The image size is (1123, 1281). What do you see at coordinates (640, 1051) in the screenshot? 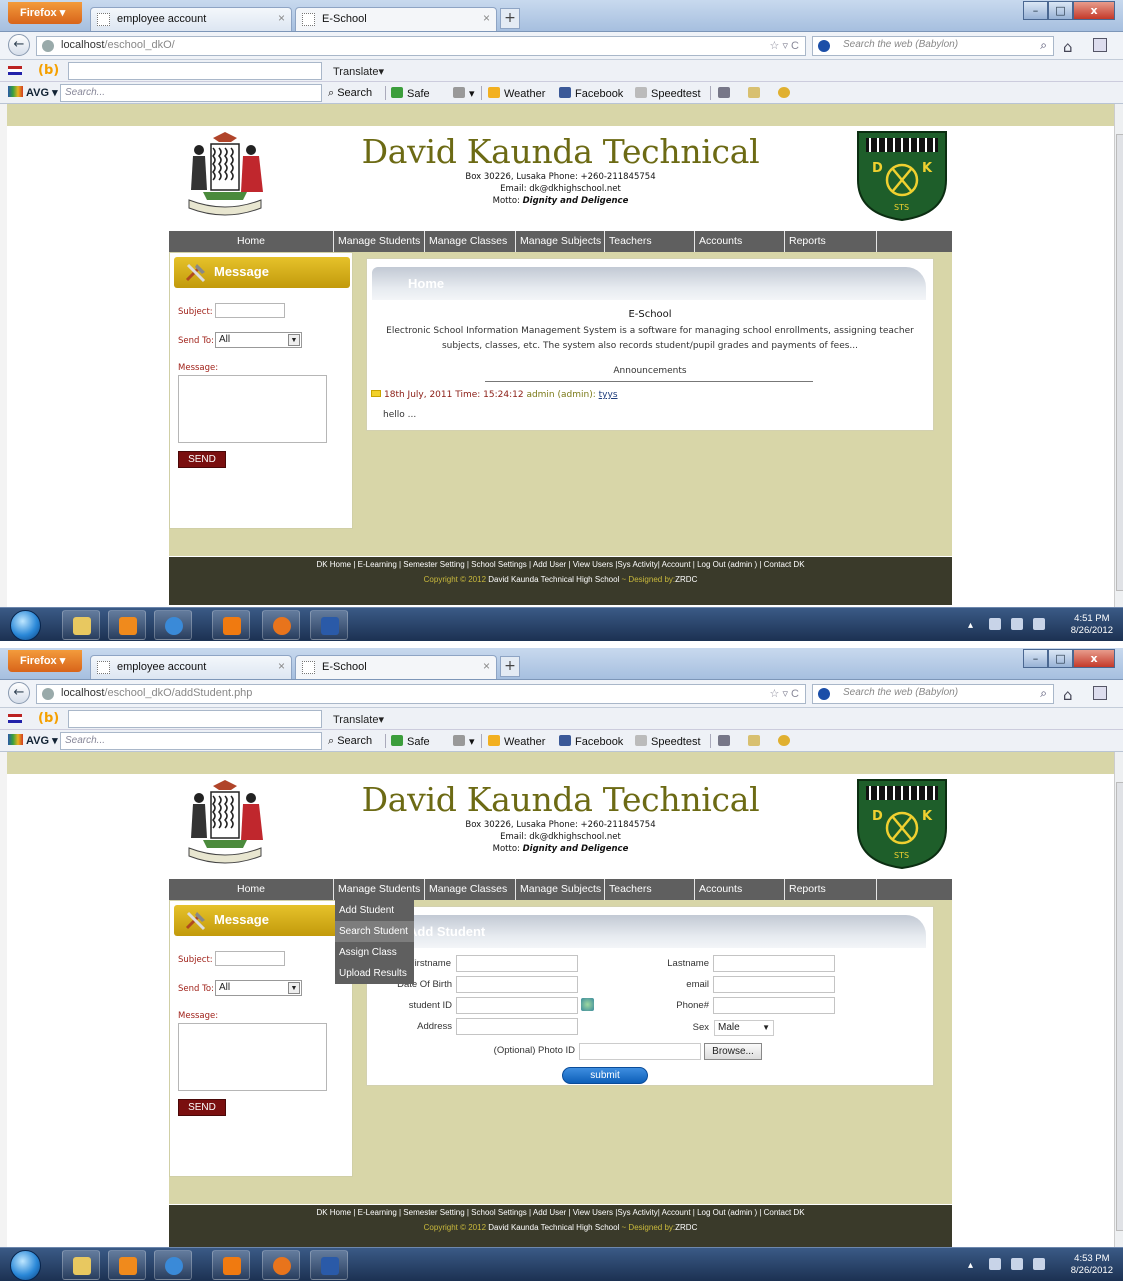
I see `photo-file-input` at bounding box center [640, 1051].